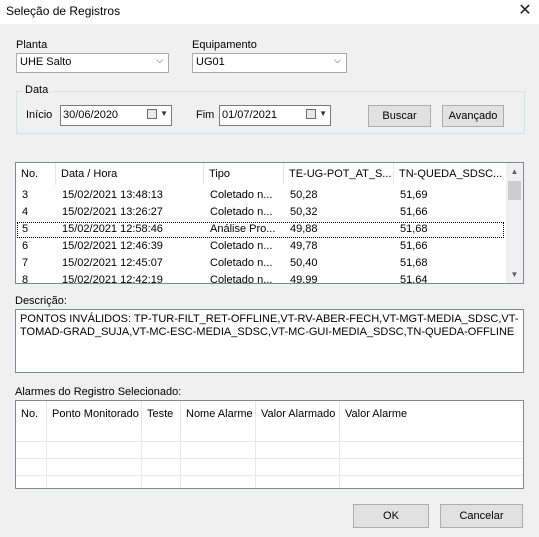 The image size is (539, 537). Describe the element at coordinates (112, 246) in the screenshot. I see `cell-datetime: 15/02/2021 12:46:39` at that location.